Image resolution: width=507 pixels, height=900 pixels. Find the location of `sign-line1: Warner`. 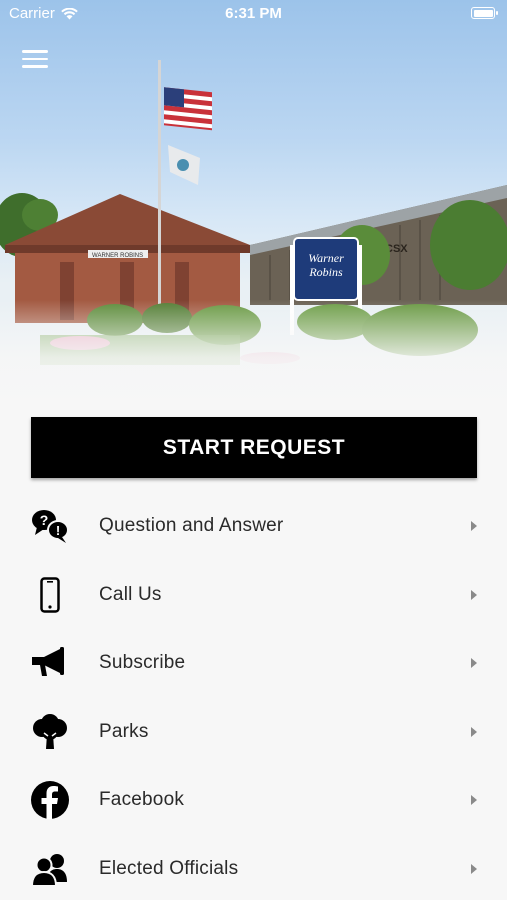

sign-line1: Warner is located at coordinates (326, 258).